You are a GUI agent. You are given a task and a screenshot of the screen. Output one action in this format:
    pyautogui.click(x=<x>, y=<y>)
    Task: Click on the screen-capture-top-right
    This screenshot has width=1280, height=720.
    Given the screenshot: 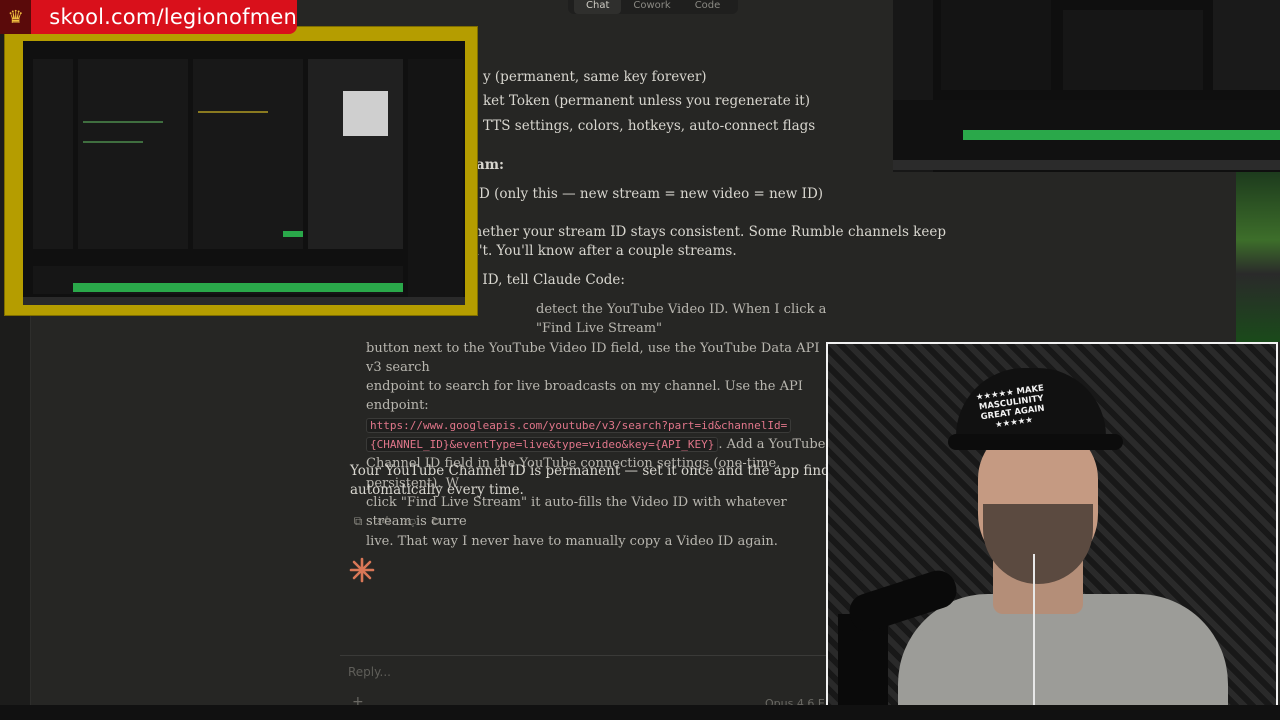 What is the action you would take?
    pyautogui.click(x=1086, y=86)
    